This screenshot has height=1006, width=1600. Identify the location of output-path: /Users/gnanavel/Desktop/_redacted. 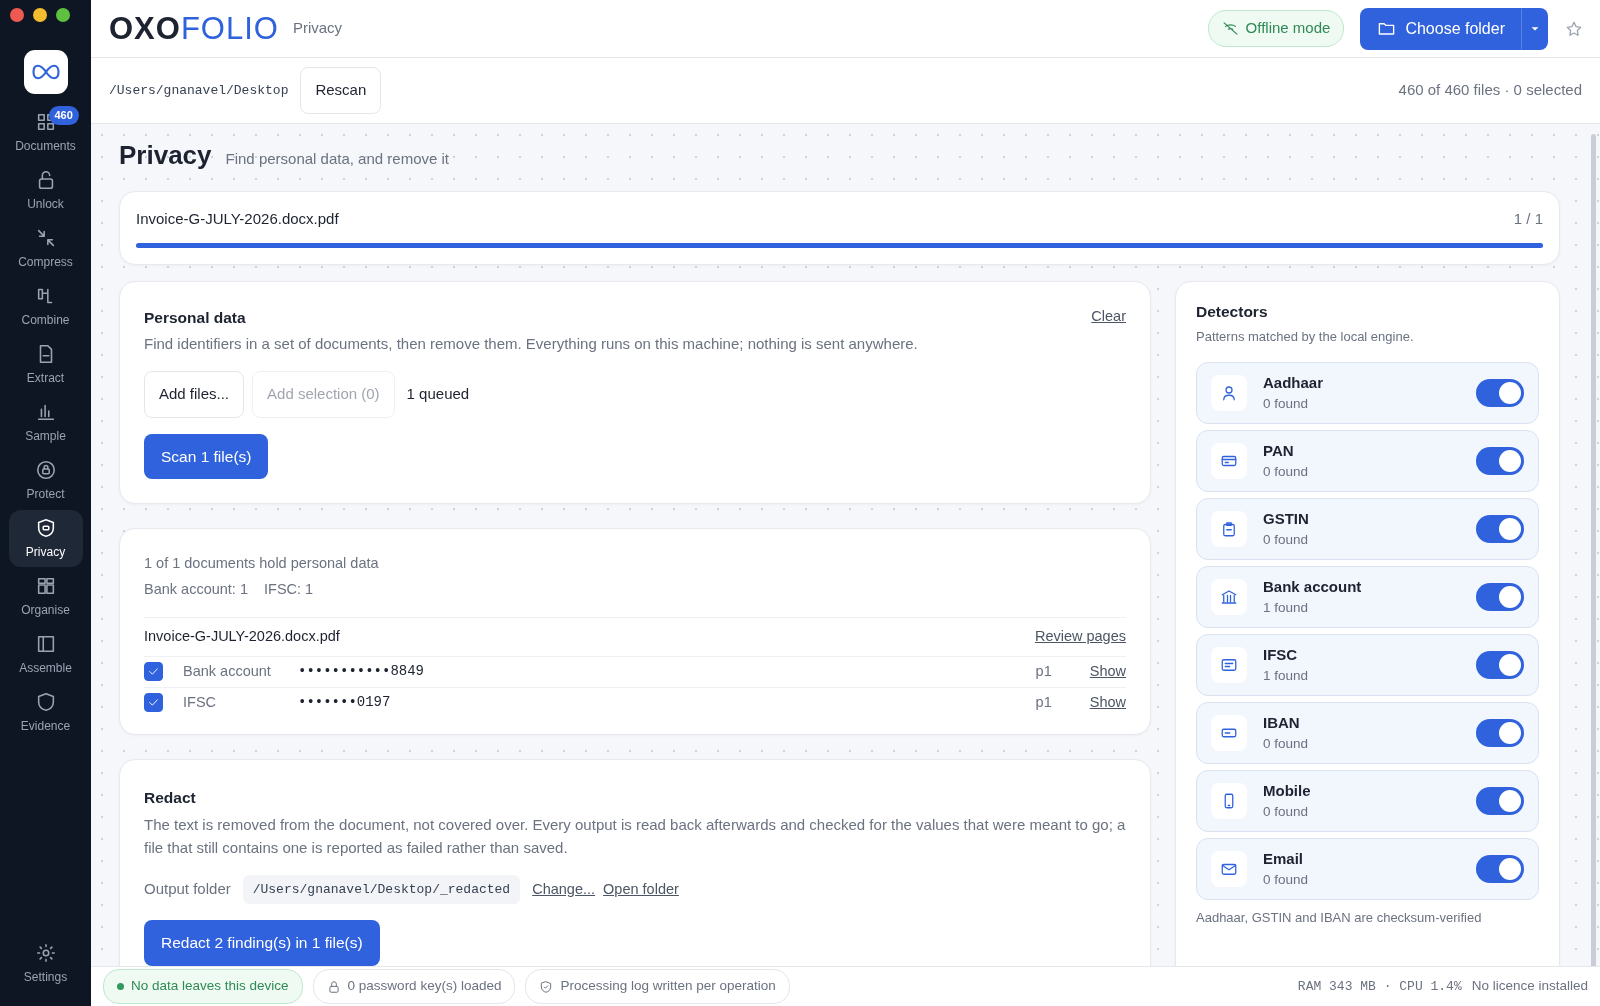
(381, 889).